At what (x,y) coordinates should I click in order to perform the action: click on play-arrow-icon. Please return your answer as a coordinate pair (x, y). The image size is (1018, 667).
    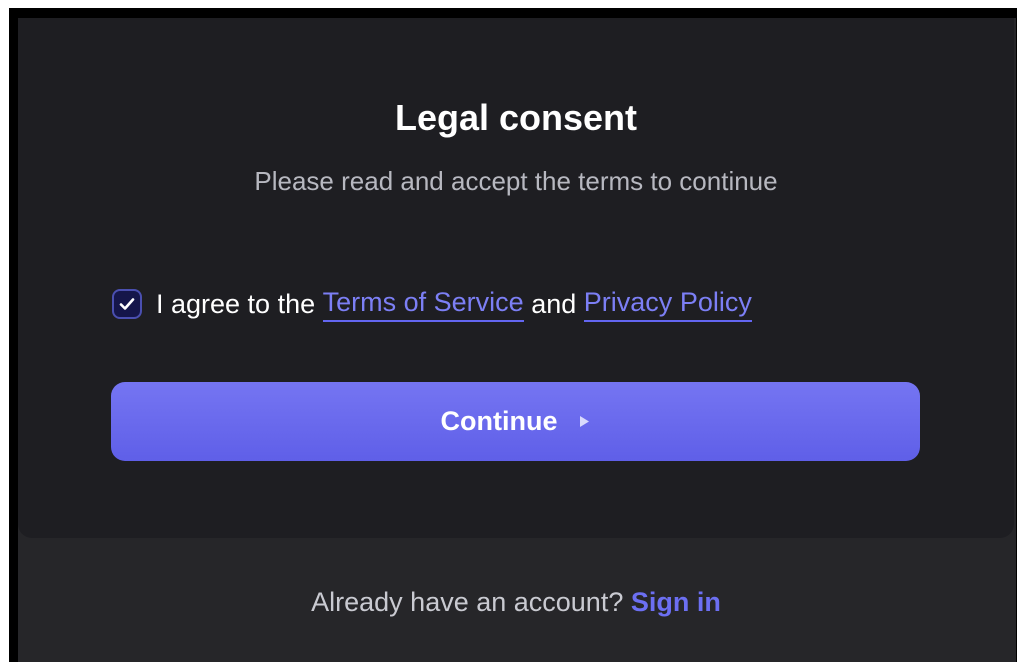
    Looking at the image, I should click on (584, 421).